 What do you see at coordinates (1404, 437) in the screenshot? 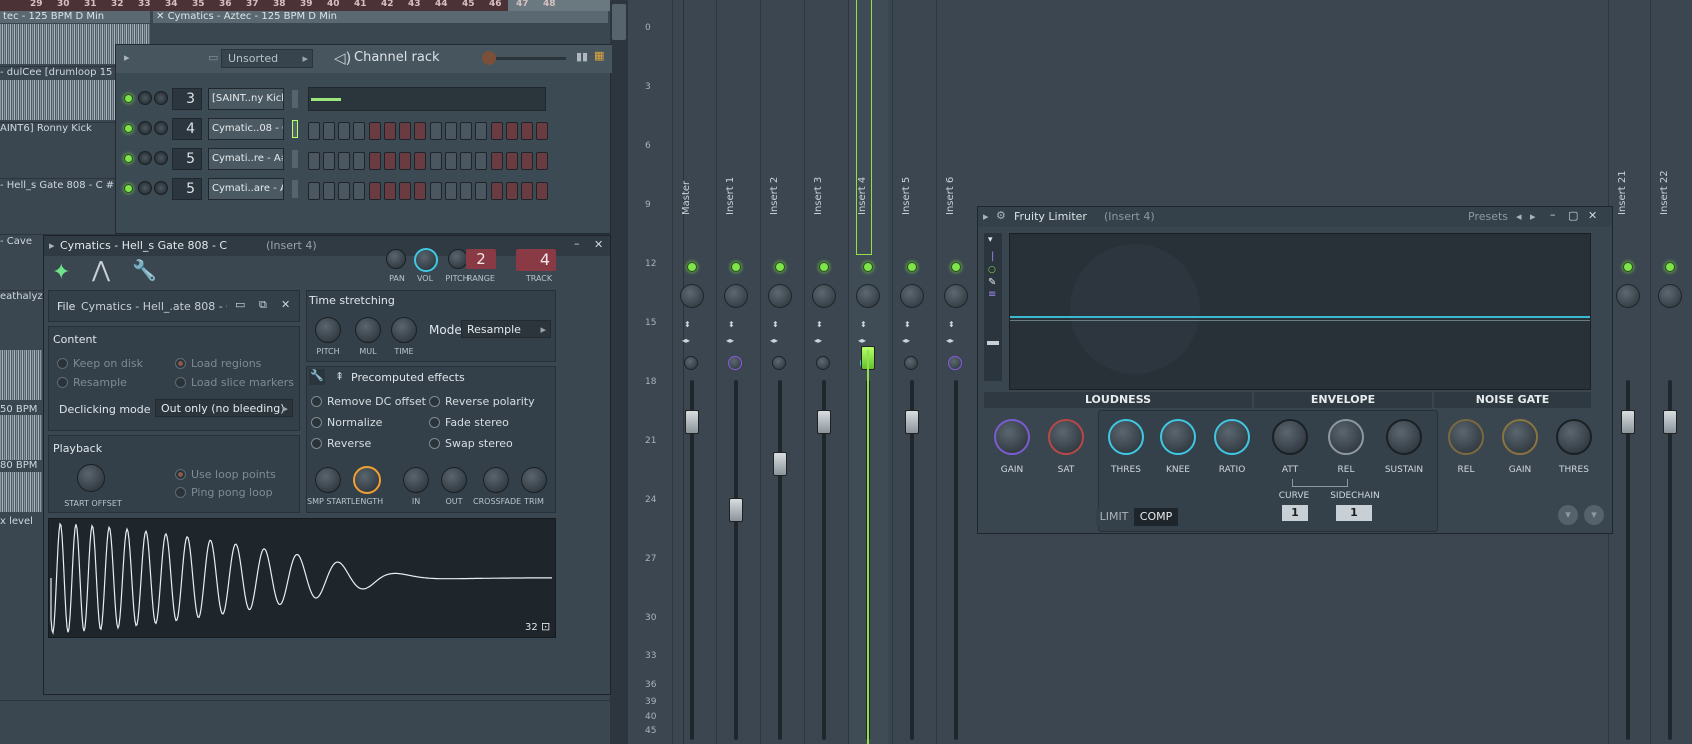
I see `sustain-knob` at bounding box center [1404, 437].